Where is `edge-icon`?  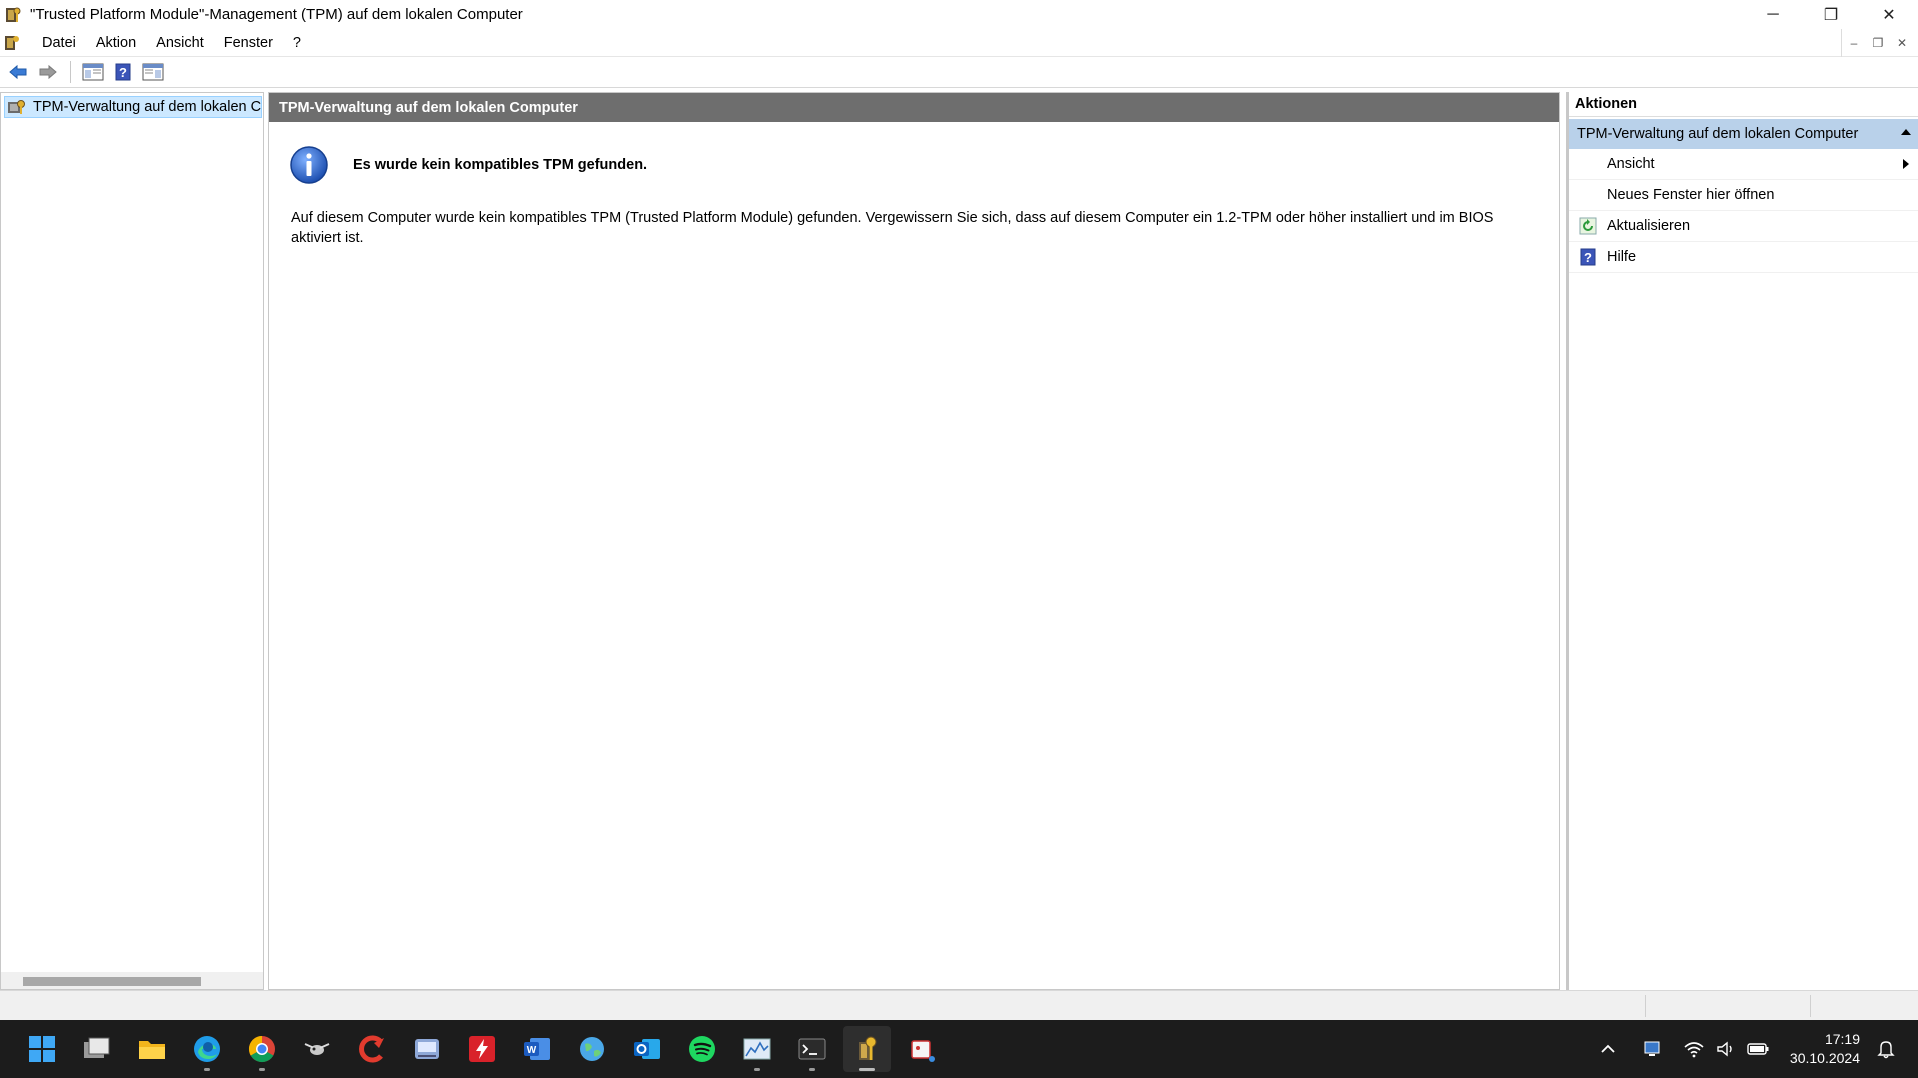 edge-icon is located at coordinates (207, 1049).